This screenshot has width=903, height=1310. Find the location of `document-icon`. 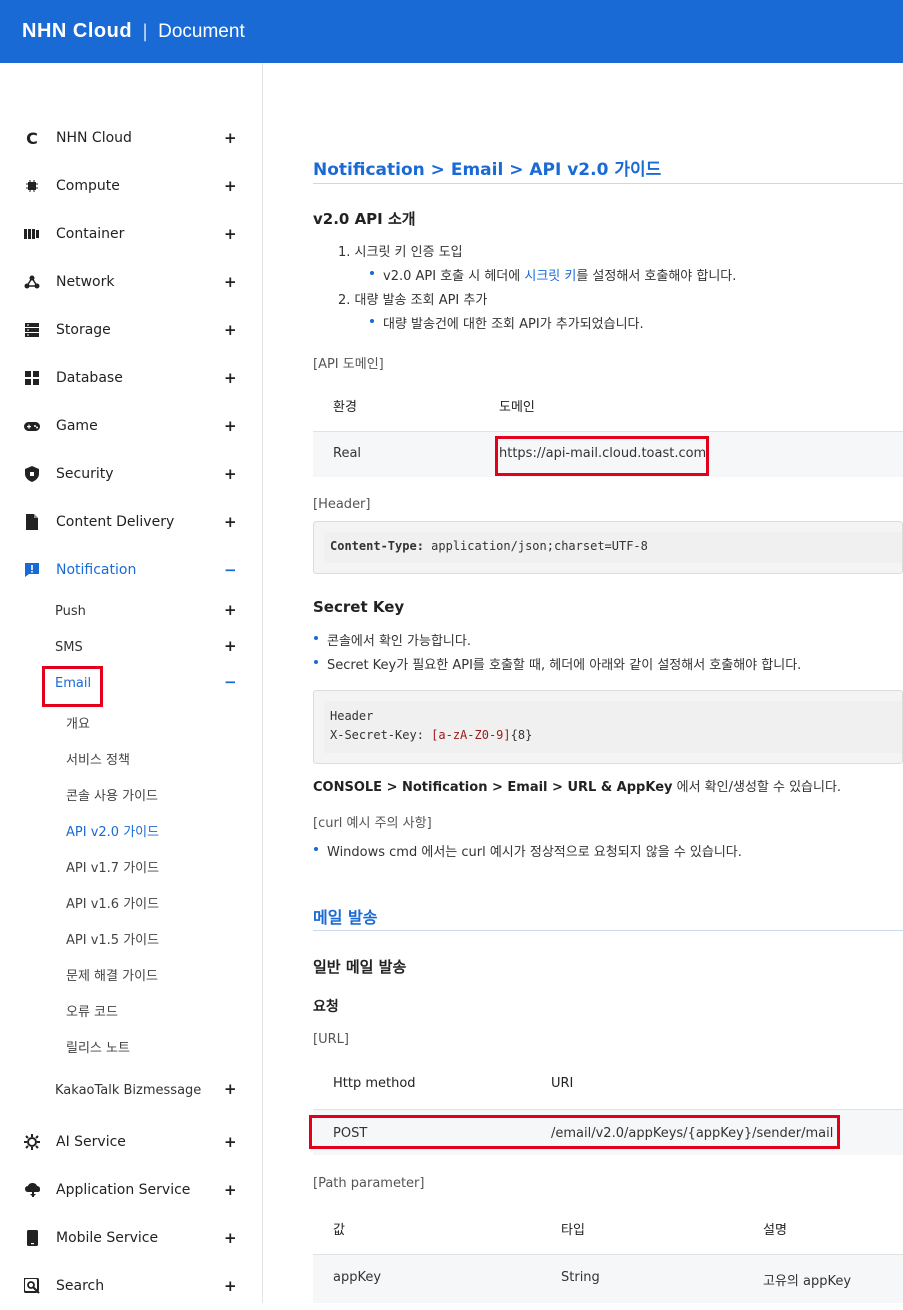

document-icon is located at coordinates (32, 522).